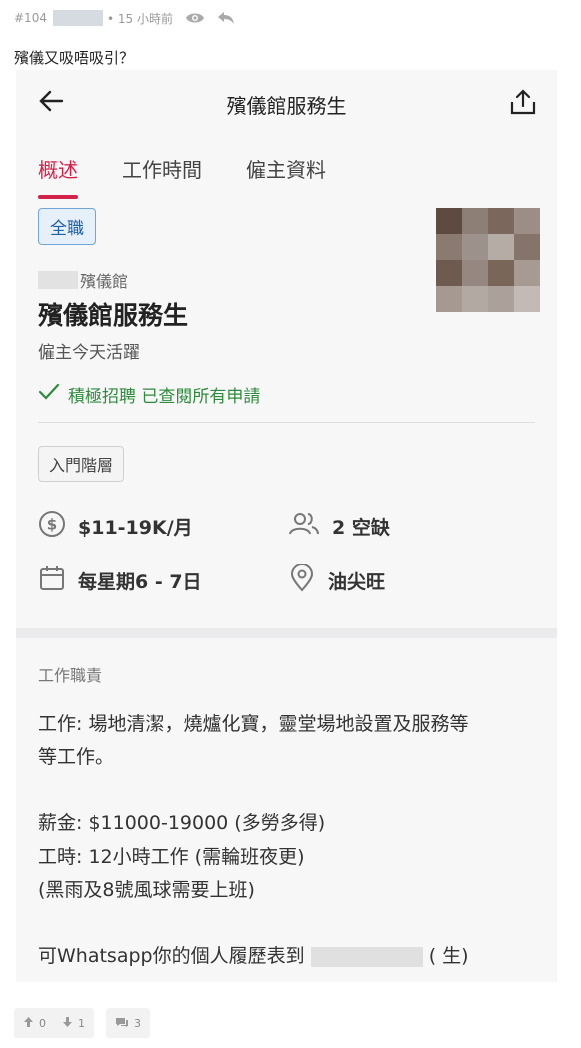  Describe the element at coordinates (81, 464) in the screenshot. I see `level-badge: 入門階層` at that location.